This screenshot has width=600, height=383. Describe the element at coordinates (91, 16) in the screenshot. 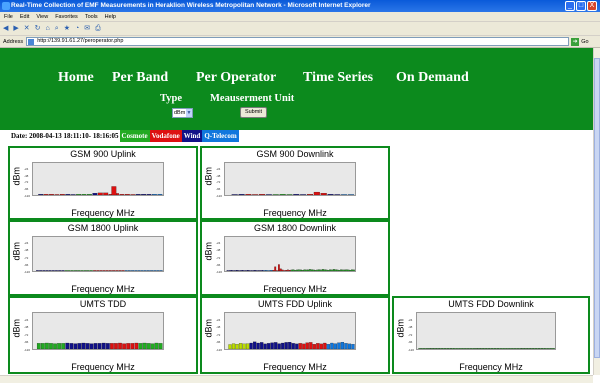

I see `menu-tools: Tools` at that location.